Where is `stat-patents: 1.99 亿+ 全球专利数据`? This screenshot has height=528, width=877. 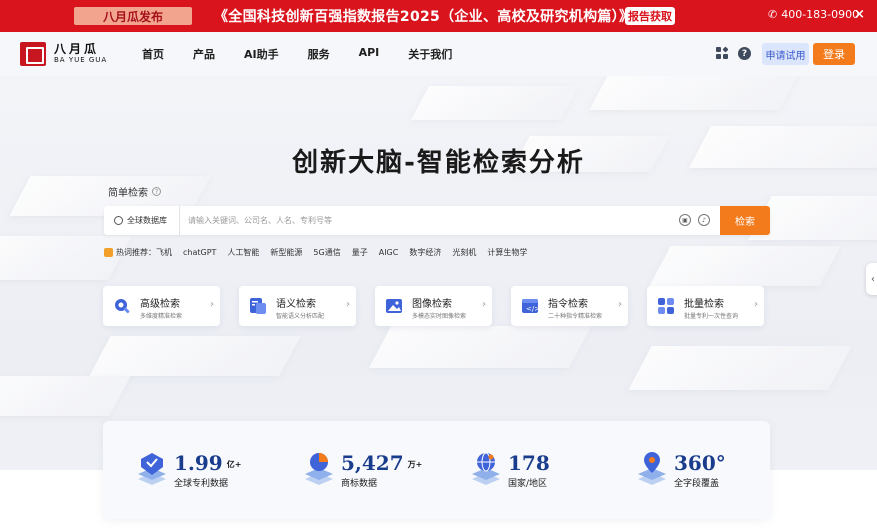 stat-patents: 1.99 亿+ 全球专利数据 is located at coordinates (216, 471).